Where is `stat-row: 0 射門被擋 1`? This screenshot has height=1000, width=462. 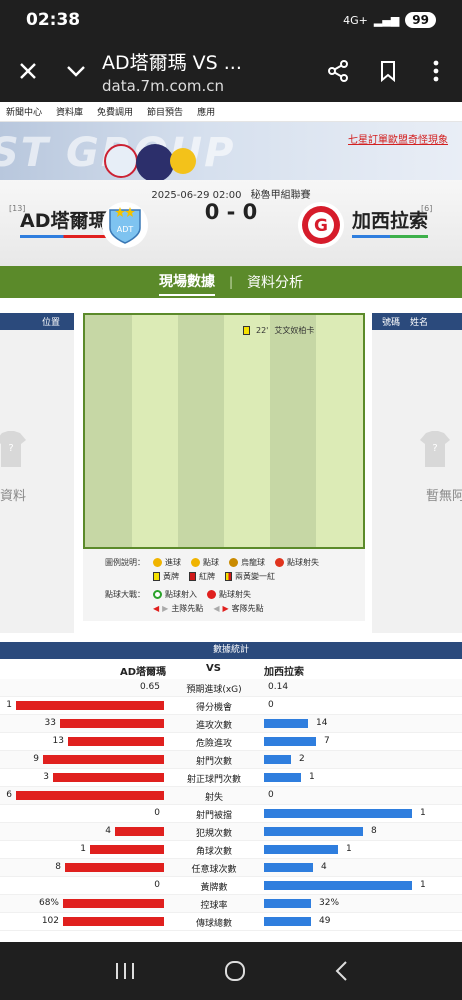 stat-row: 0 射門被擋 1 is located at coordinates (231, 814).